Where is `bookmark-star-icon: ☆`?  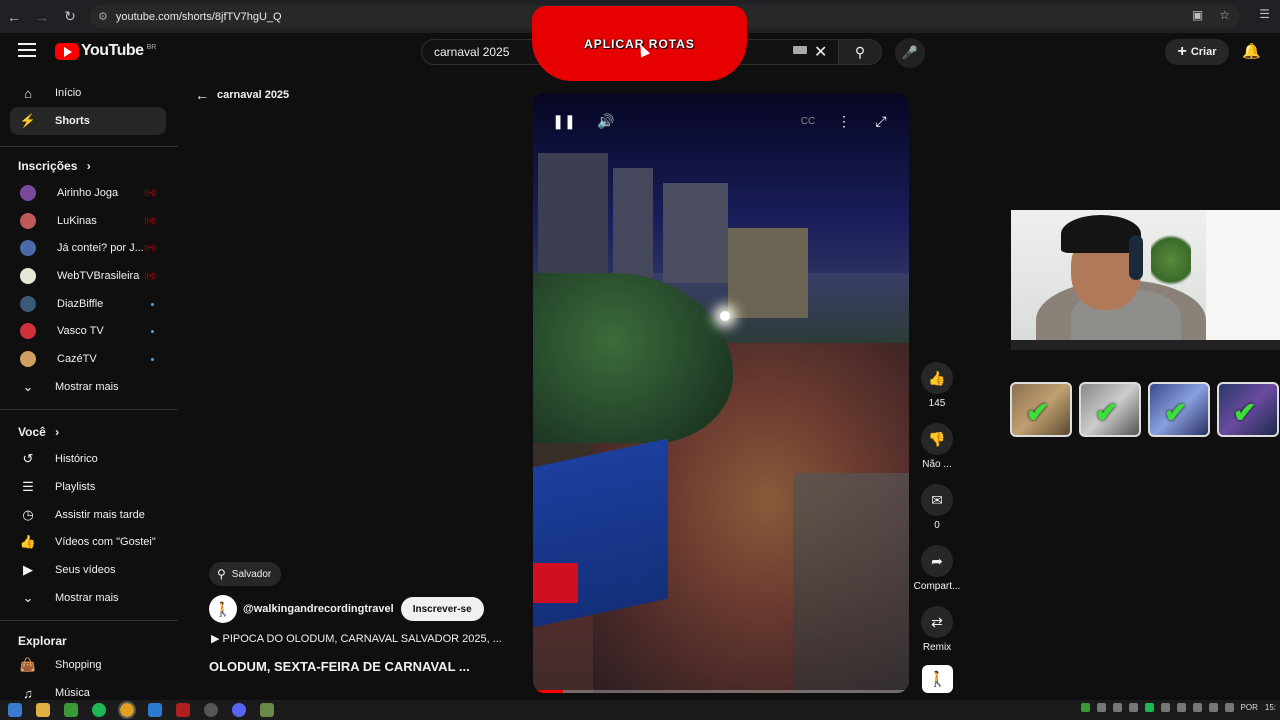
bookmark-star-icon: ☆ is located at coordinates (1224, 15).